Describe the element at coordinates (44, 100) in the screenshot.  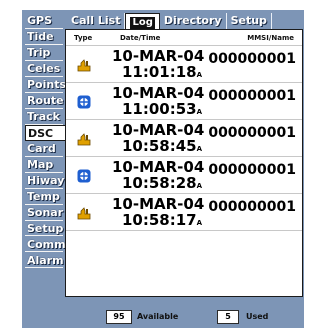
I see `sidebar-item-route: Route` at that location.